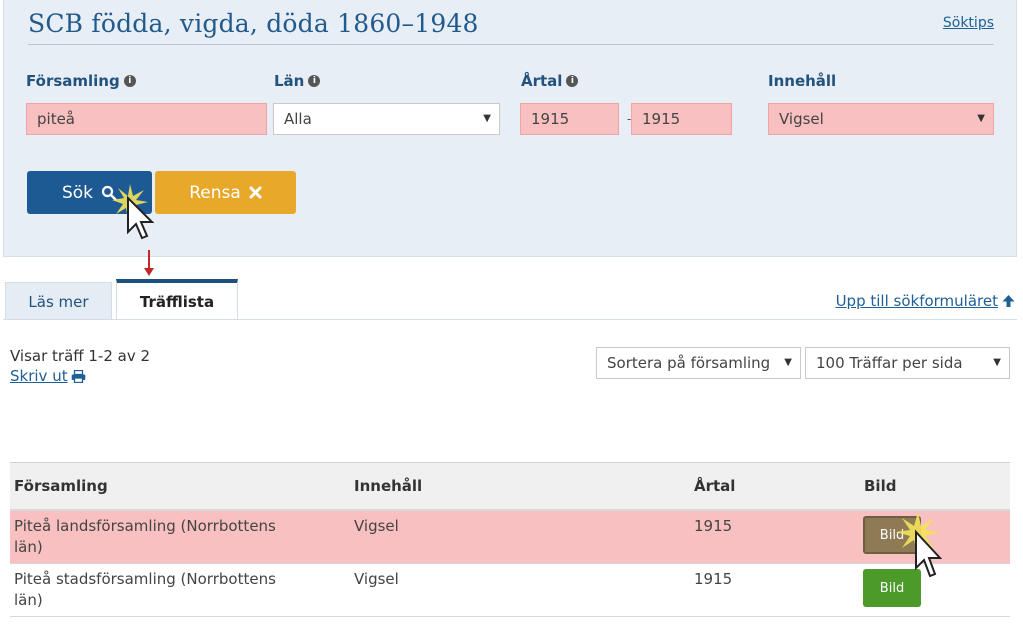 The image size is (1023, 629). Describe the element at coordinates (510, 319) in the screenshot. I see `tab-divider` at that location.